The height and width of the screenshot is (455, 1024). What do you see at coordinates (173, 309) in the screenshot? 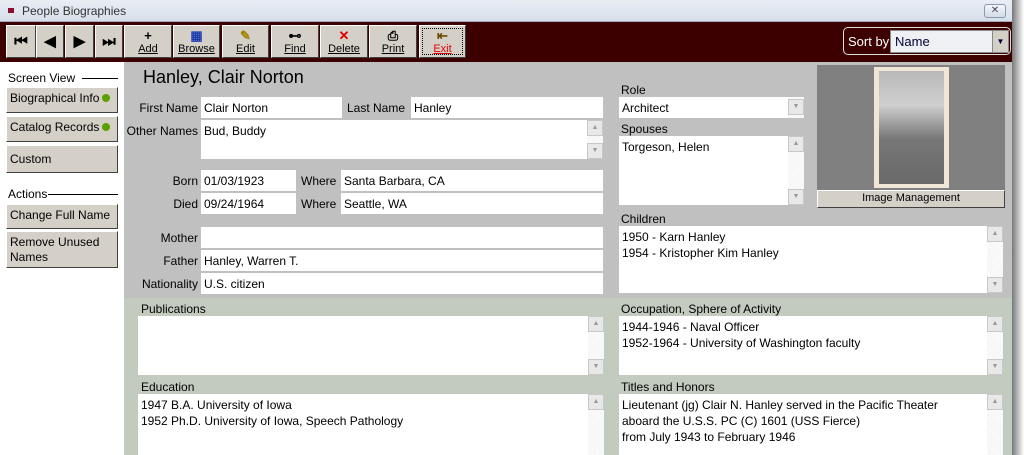
I see `publications-label: Publications` at bounding box center [173, 309].